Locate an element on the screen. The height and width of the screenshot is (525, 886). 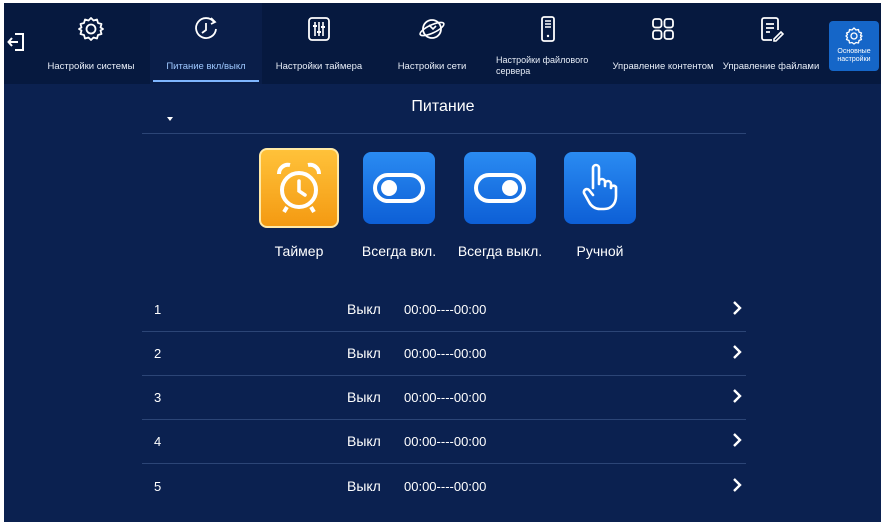
toggle-on-icon is located at coordinates (399, 188).